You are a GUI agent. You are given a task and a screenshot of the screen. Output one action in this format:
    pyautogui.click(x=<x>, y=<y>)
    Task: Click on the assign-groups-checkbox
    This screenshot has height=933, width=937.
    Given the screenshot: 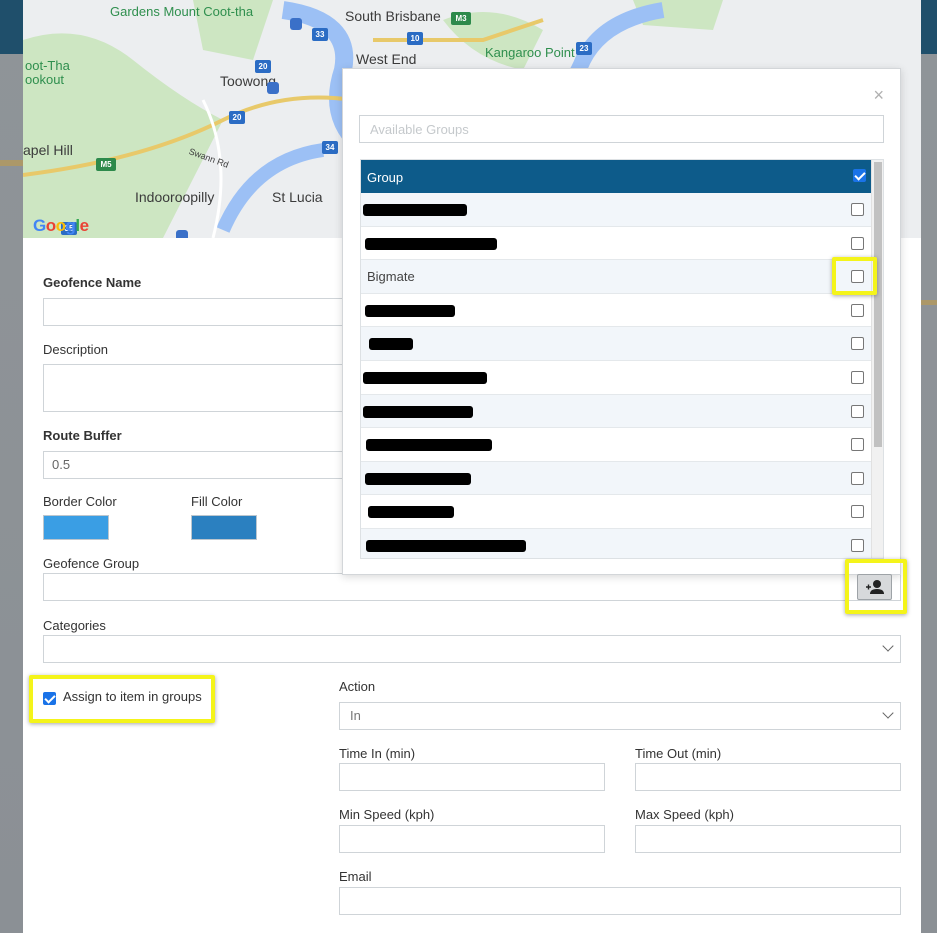 What is the action you would take?
    pyautogui.click(x=49, y=698)
    